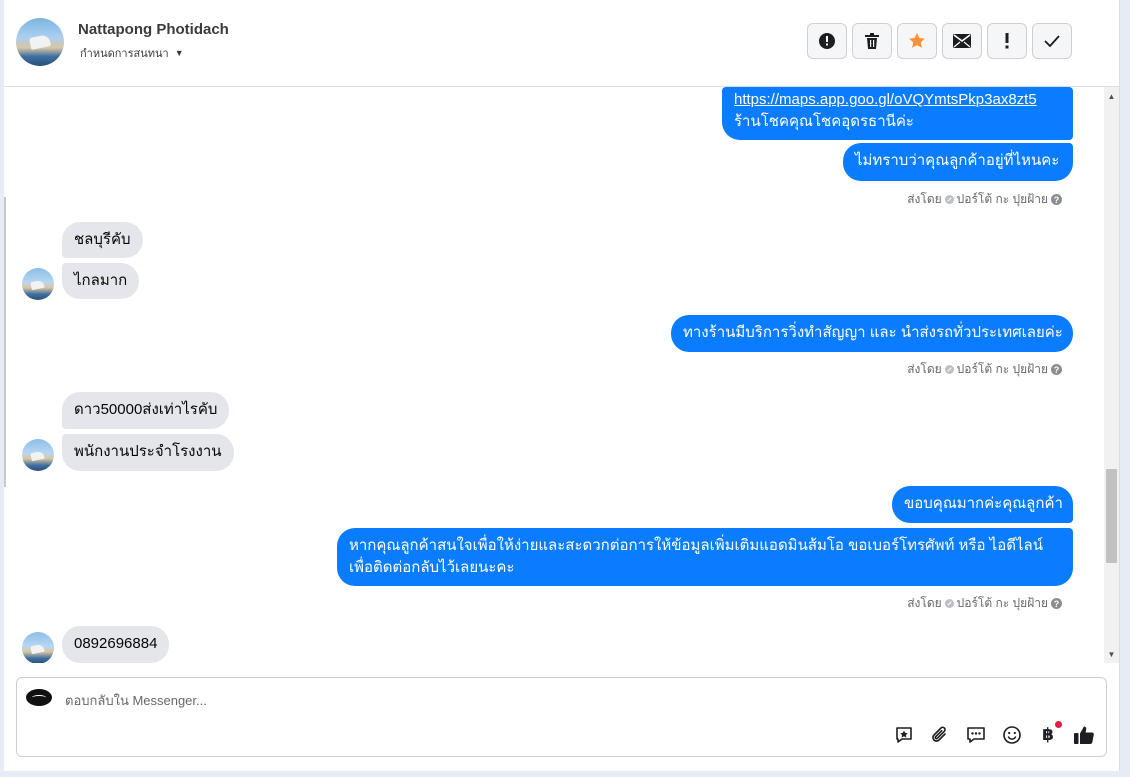  I want to click on star-button, so click(917, 41).